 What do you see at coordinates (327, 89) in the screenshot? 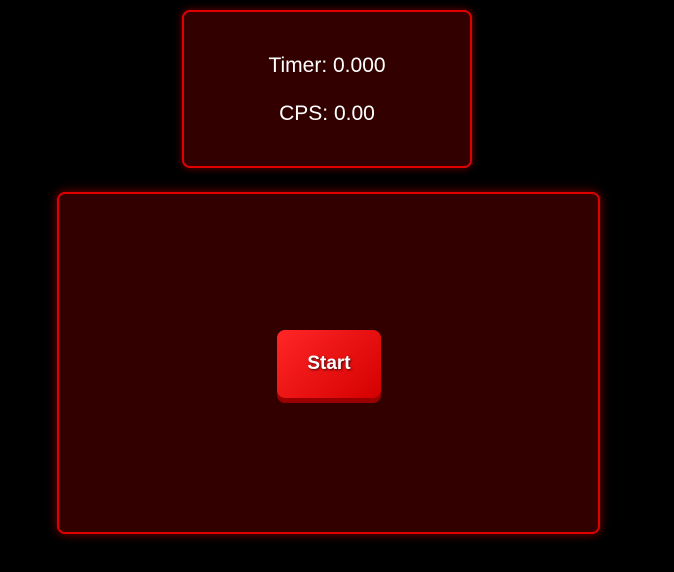
I see `stats-panel: Timer: 0.000 CPS: 0.00` at bounding box center [327, 89].